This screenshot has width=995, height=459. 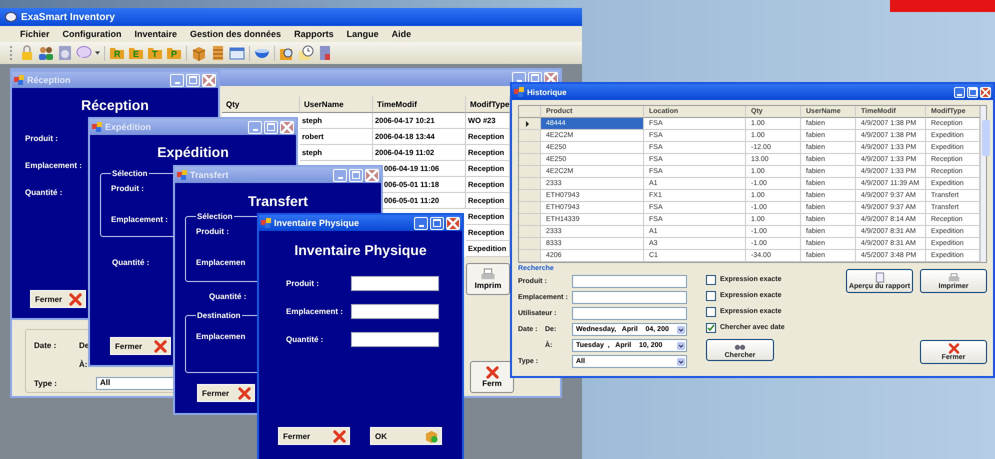 What do you see at coordinates (406, 436) in the screenshot?
I see `ok-button: OK` at bounding box center [406, 436].